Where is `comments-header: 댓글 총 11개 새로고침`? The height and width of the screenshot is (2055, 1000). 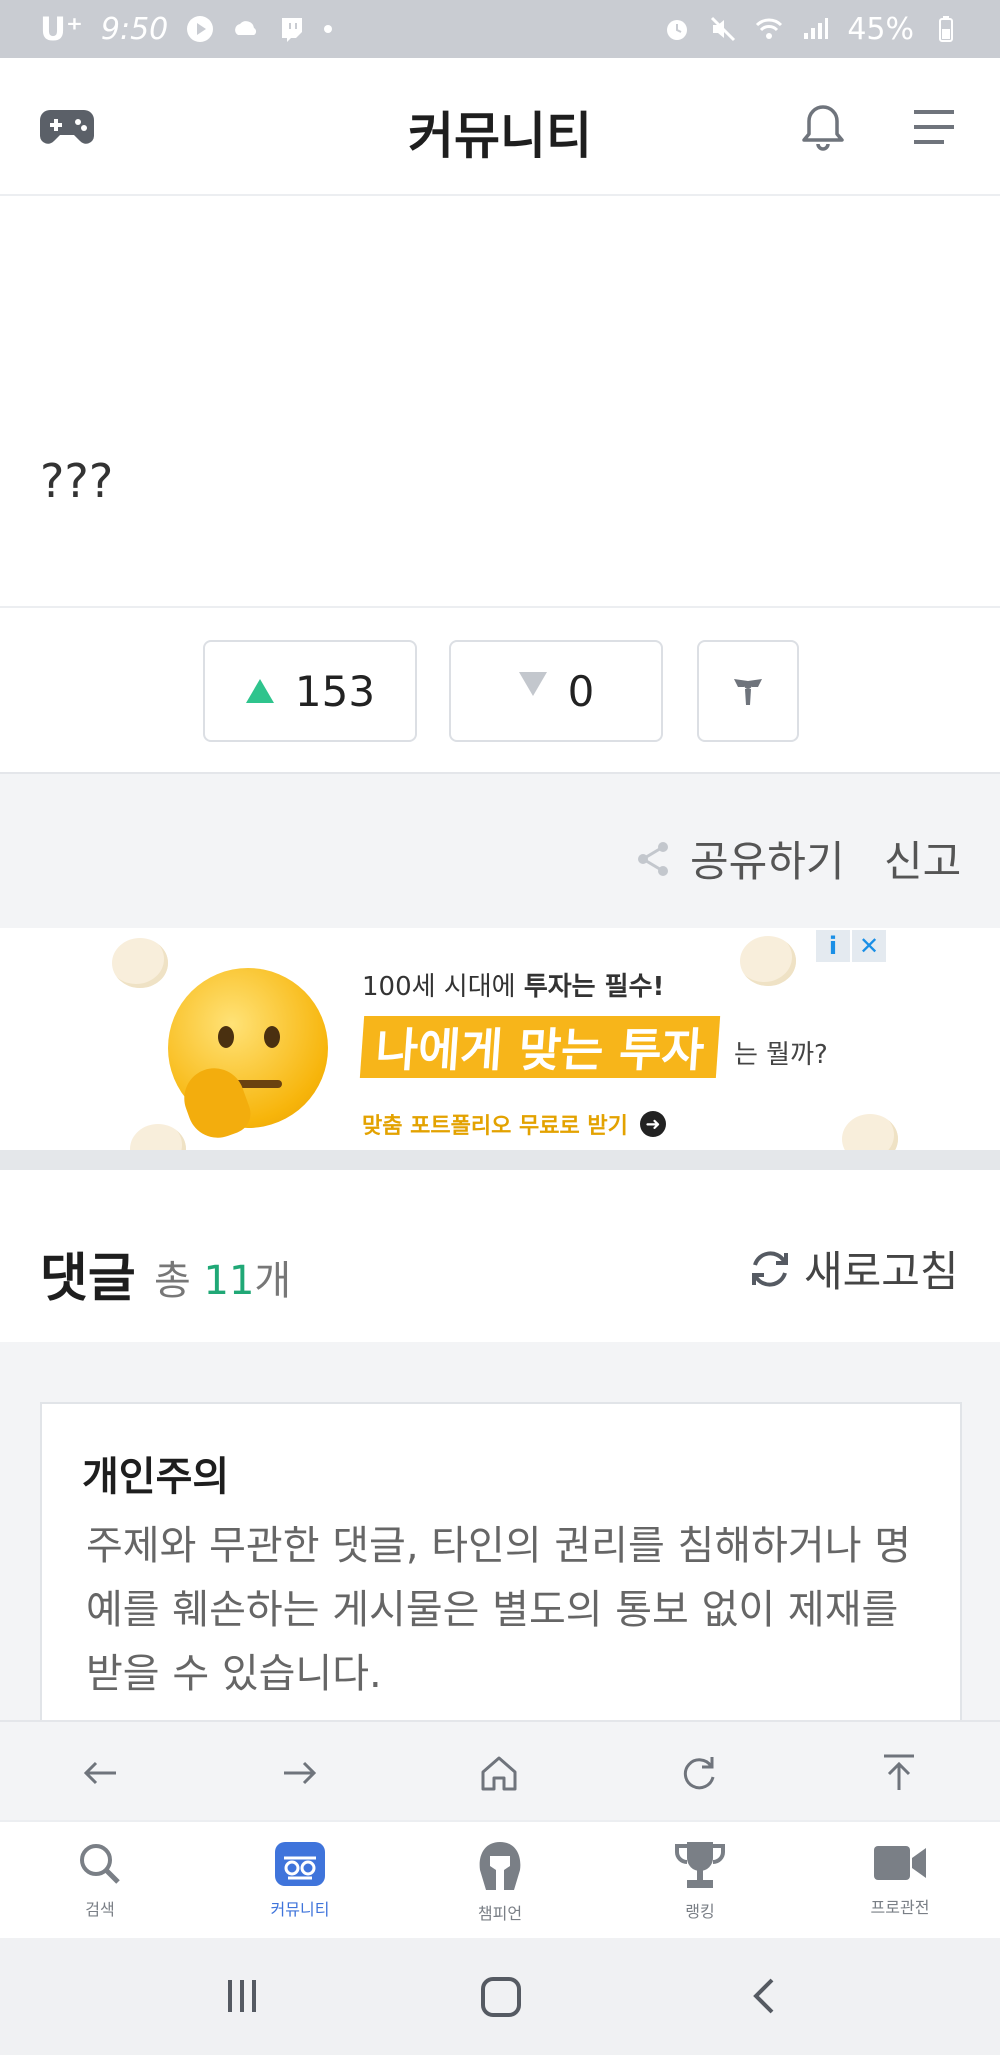
comments-header: 댓글 총 11개 새로고침 is located at coordinates (500, 1266).